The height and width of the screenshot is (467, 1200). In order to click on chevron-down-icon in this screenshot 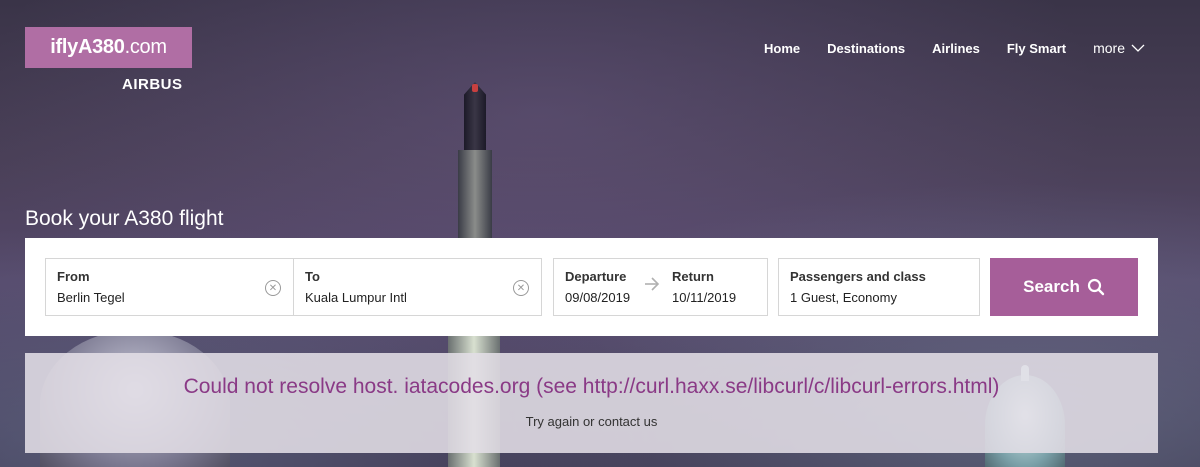, I will do `click(1138, 48)`.